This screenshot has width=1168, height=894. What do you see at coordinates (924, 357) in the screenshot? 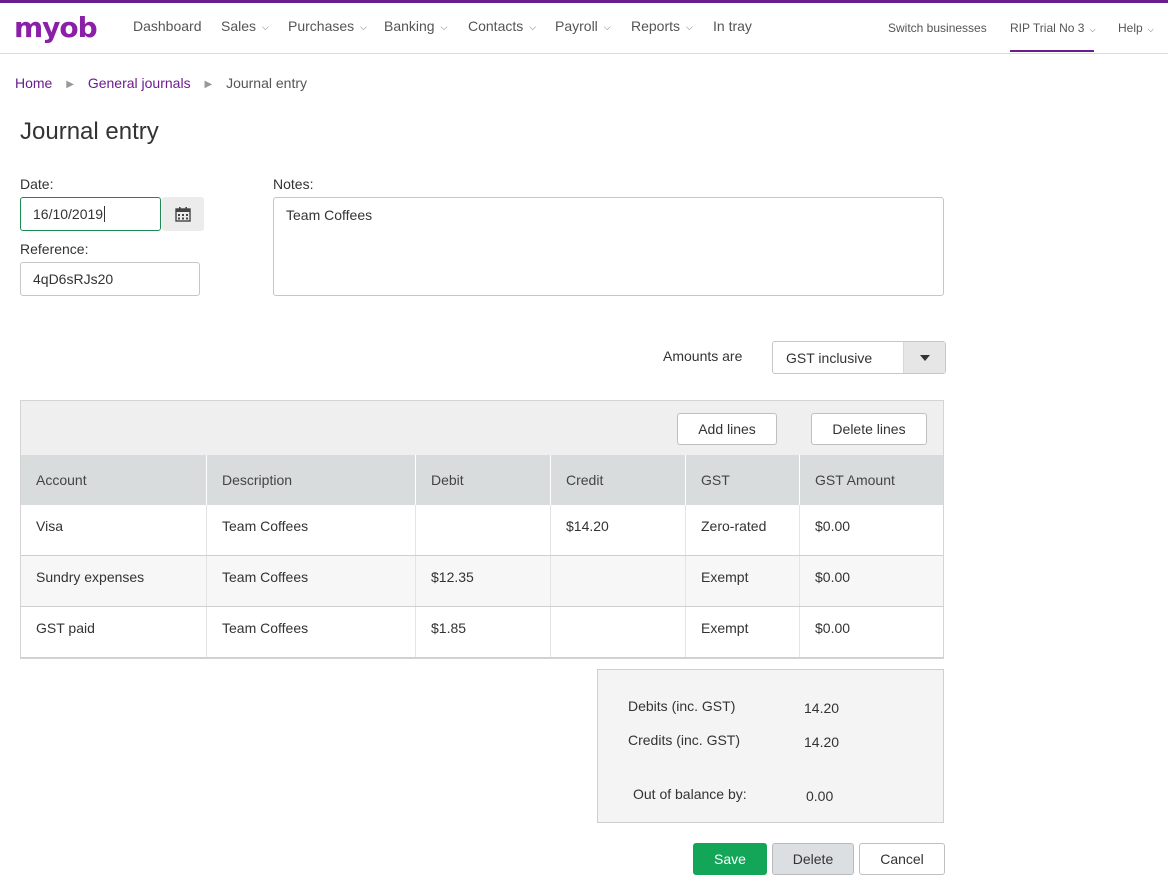
I see `dropdown-arrow-icon` at bounding box center [924, 357].